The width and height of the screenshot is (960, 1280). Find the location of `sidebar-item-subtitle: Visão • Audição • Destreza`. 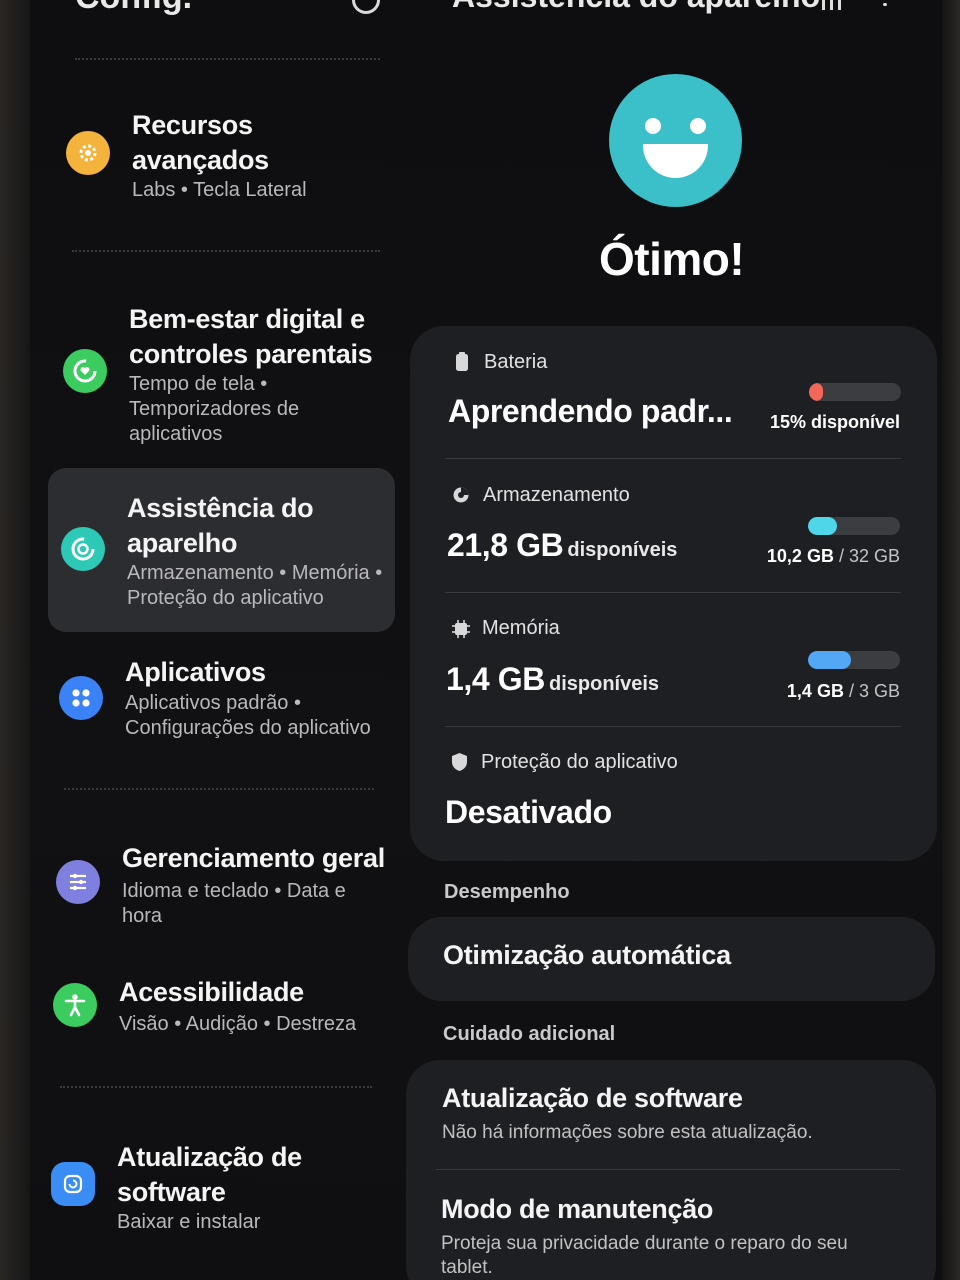

sidebar-item-subtitle: Visão • Audição • Destreza is located at coordinates (238, 1024).